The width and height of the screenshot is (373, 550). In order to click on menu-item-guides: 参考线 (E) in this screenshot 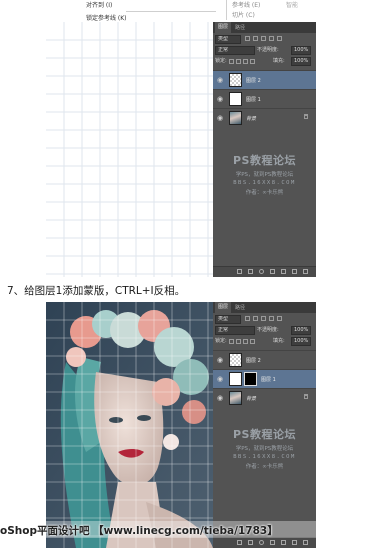, I will do `click(246, 4)`.